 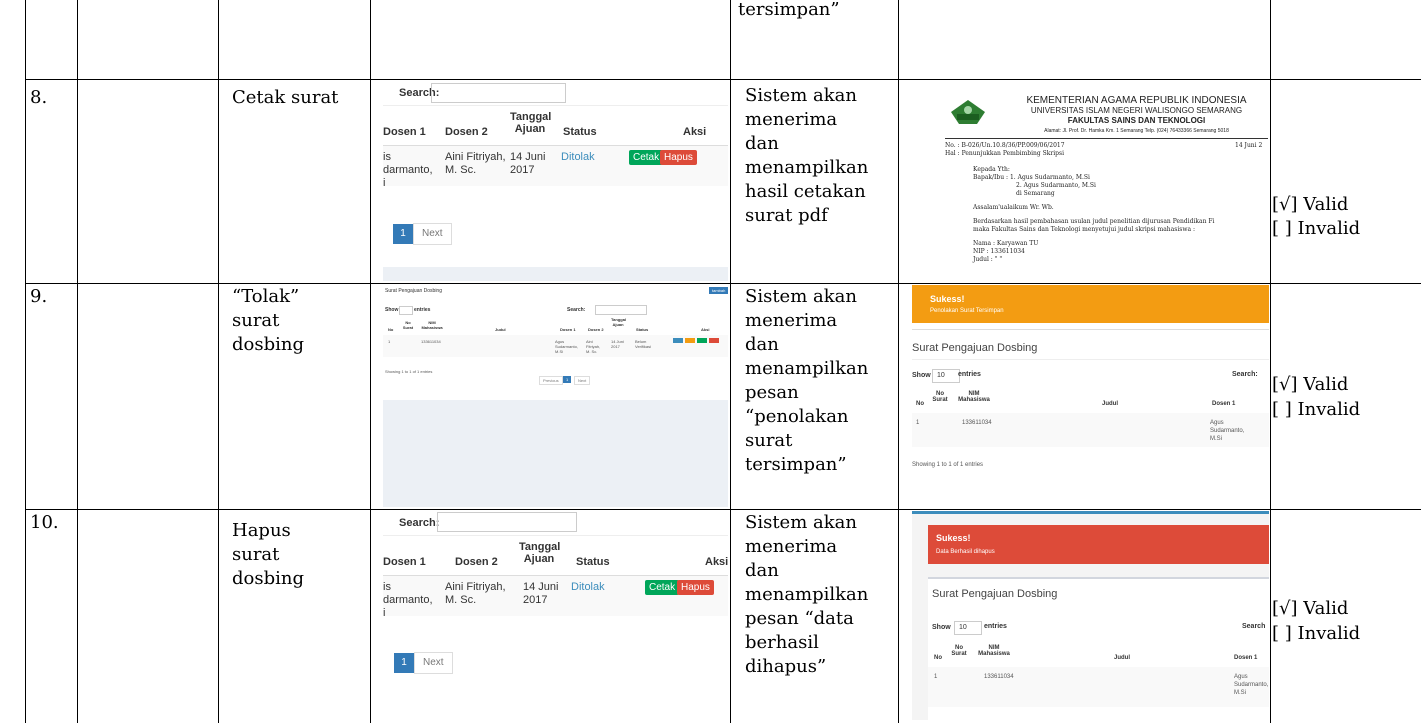 I want to click on box-title: Surat Pengajuan Dosbing, so click(x=975, y=348).